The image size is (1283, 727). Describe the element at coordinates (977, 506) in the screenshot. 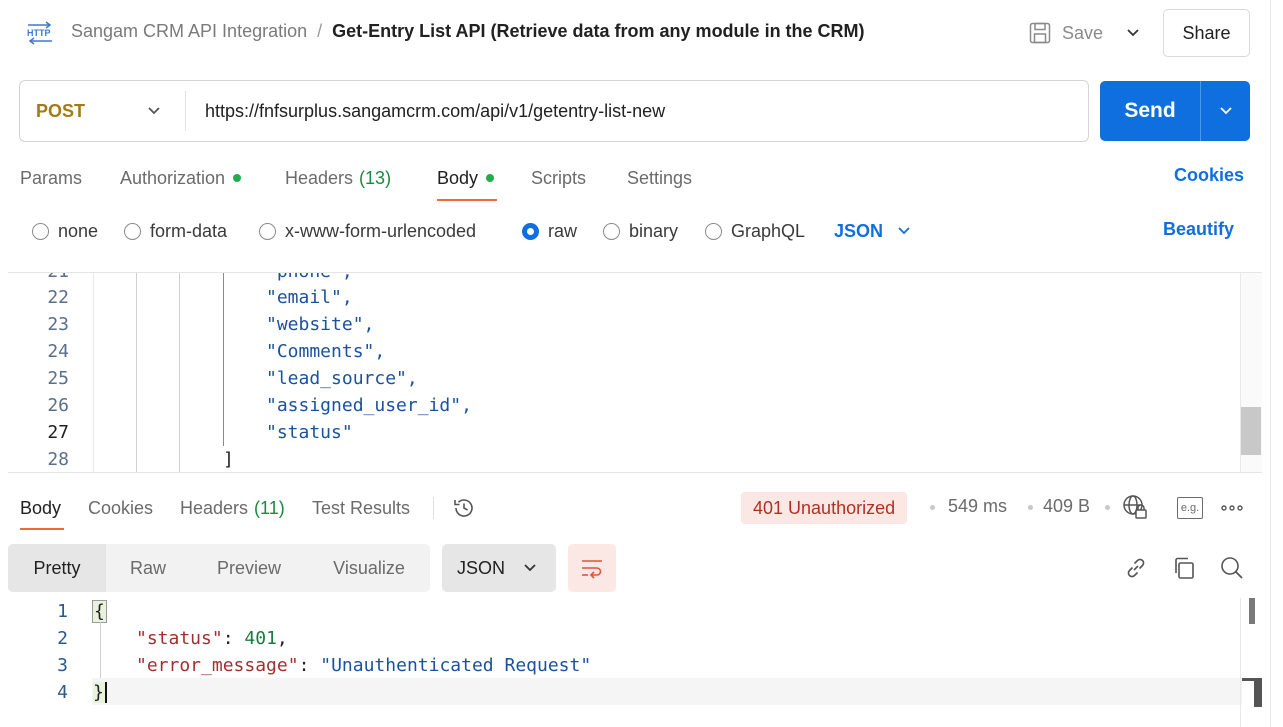

I see `response-time: 549 ms` at that location.